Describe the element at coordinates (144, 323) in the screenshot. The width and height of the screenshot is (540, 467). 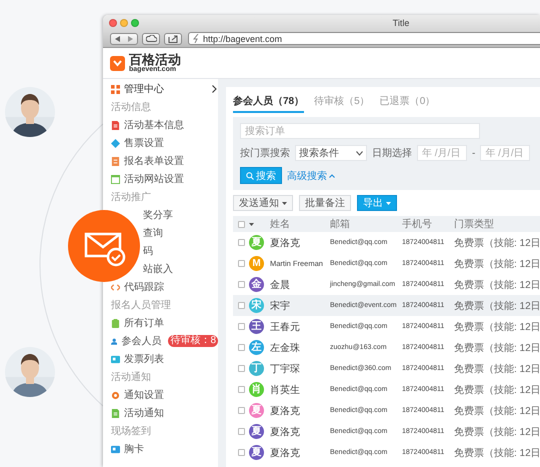
I see `sidebar-item: 所有订单` at that location.